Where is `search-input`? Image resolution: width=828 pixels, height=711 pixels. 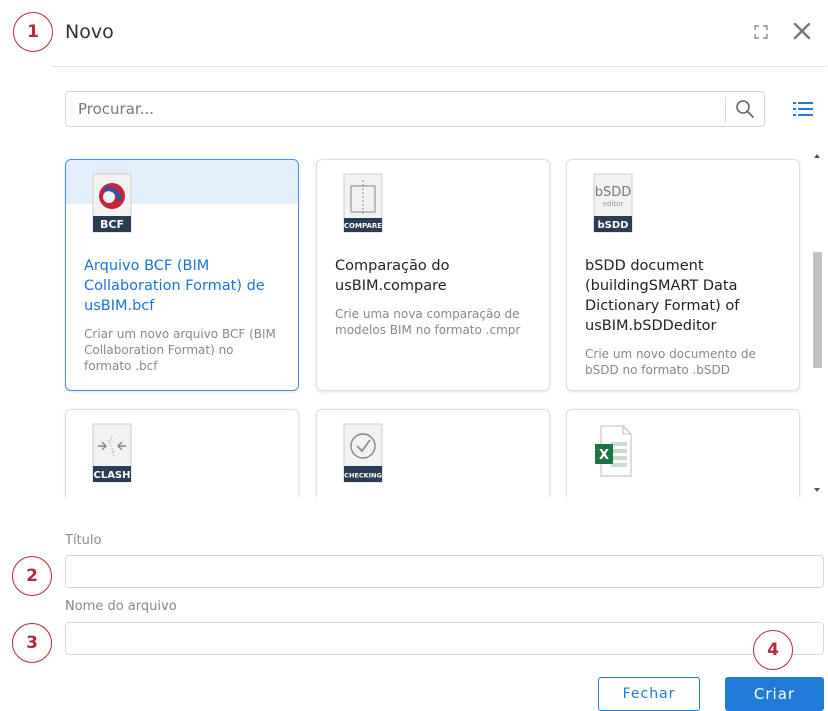 search-input is located at coordinates (395, 109).